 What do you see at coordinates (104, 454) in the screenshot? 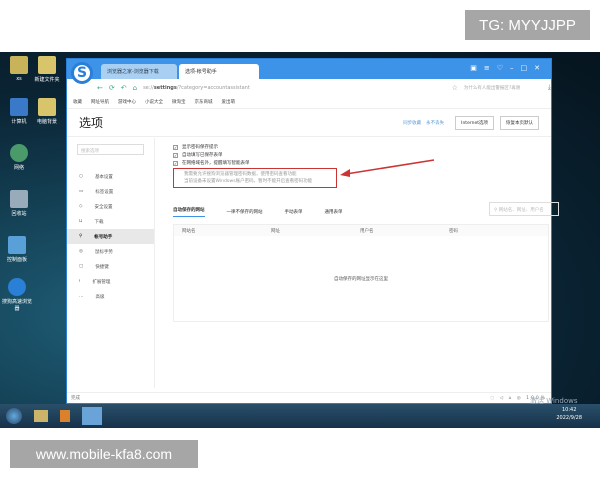
I see `site-watermark: www.mobile-kfa8.com` at bounding box center [104, 454].